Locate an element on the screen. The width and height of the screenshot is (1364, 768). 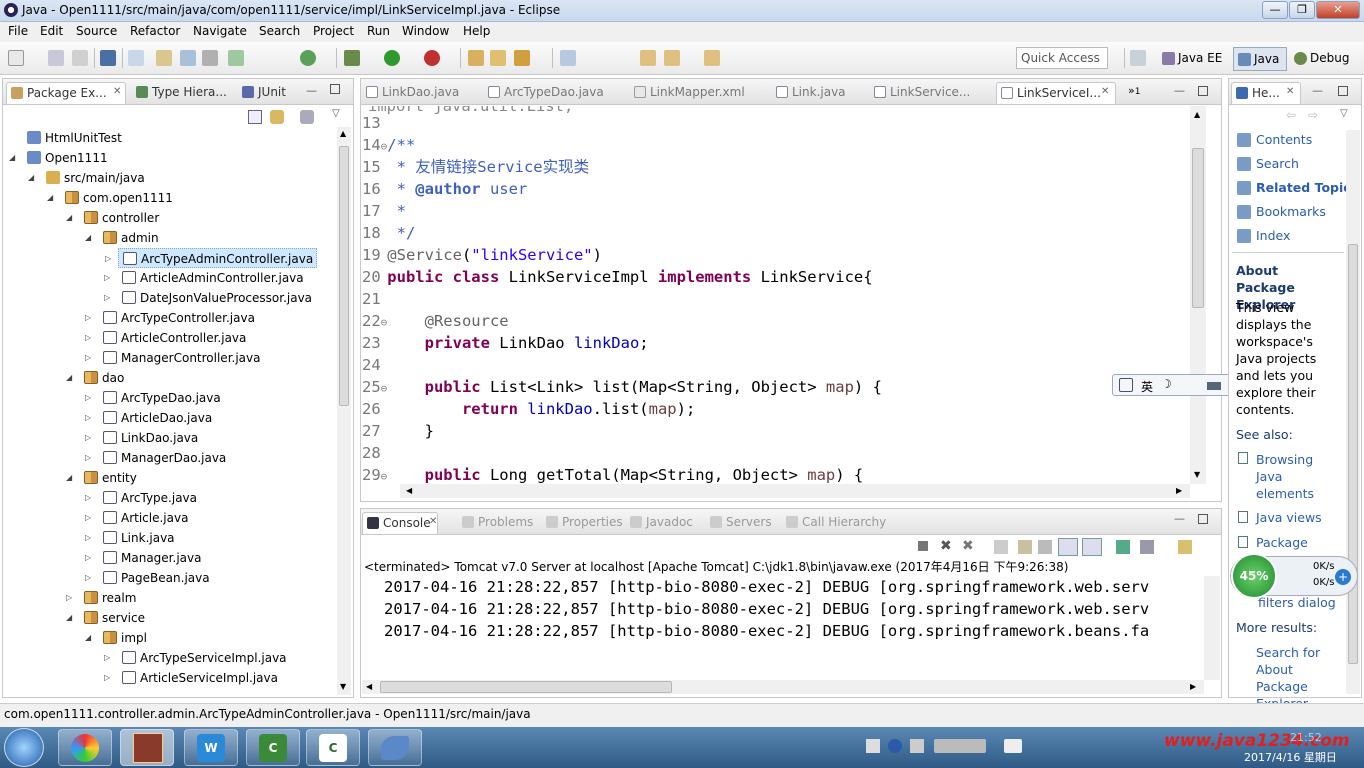
clear-console-icon is located at coordinates (1001, 547).